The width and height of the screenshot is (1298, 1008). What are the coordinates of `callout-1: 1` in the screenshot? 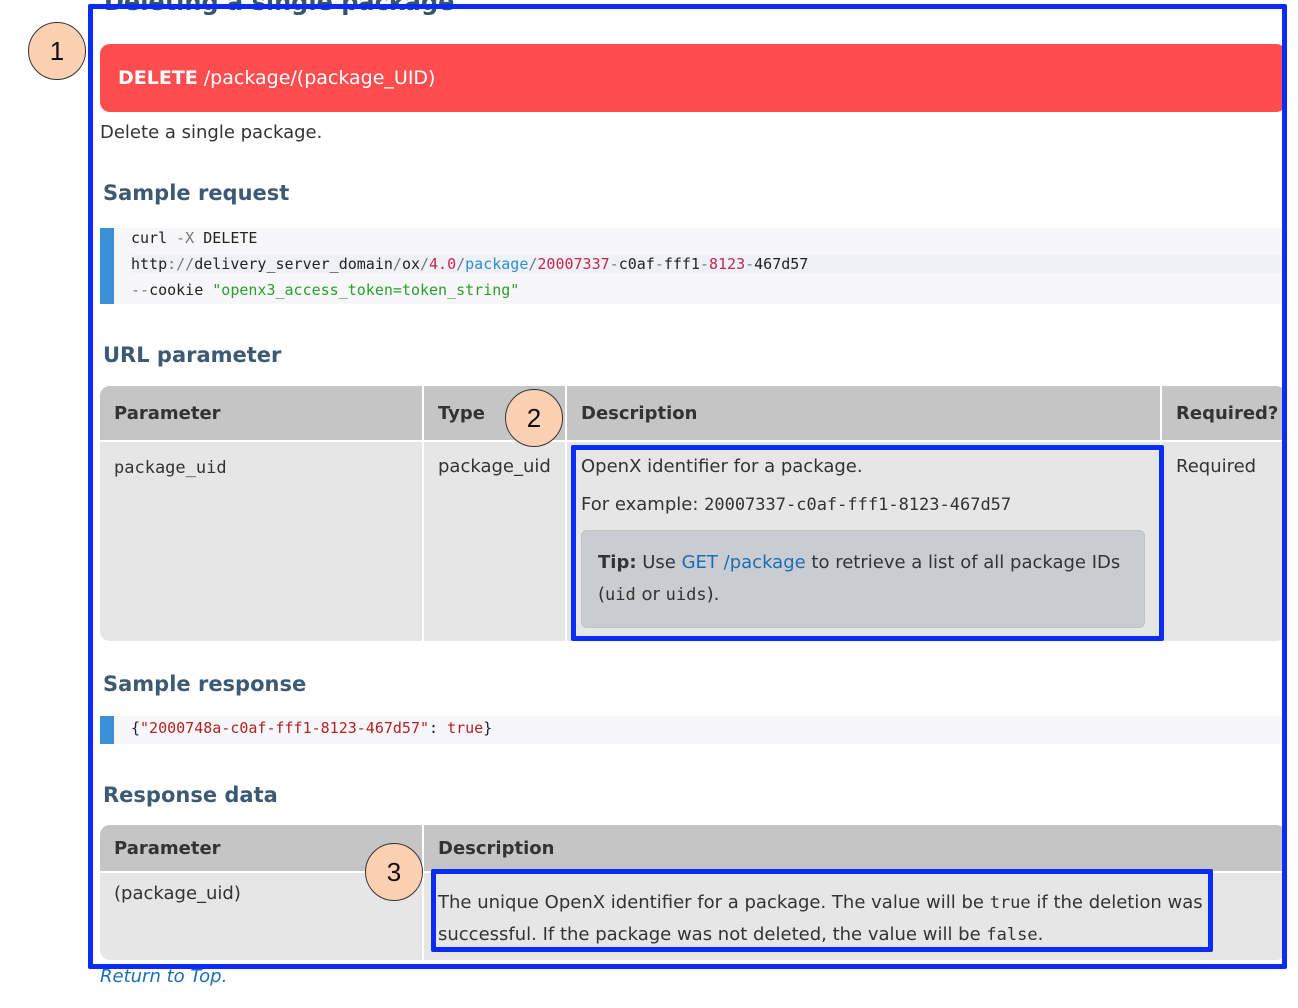 It's located at (57, 51).